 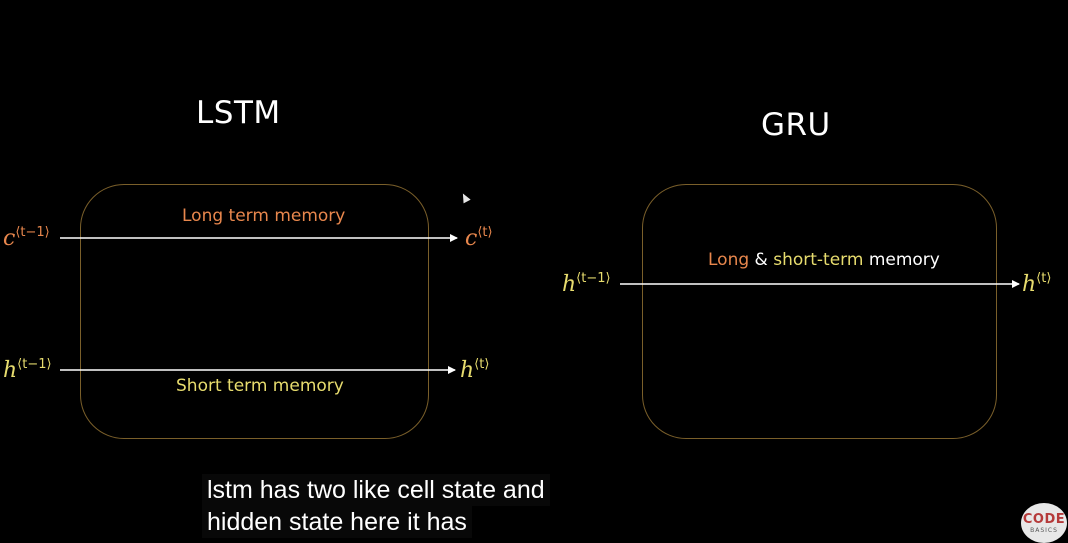 What do you see at coordinates (904, 260) in the screenshot?
I see `gru-label-memory: memory` at bounding box center [904, 260].